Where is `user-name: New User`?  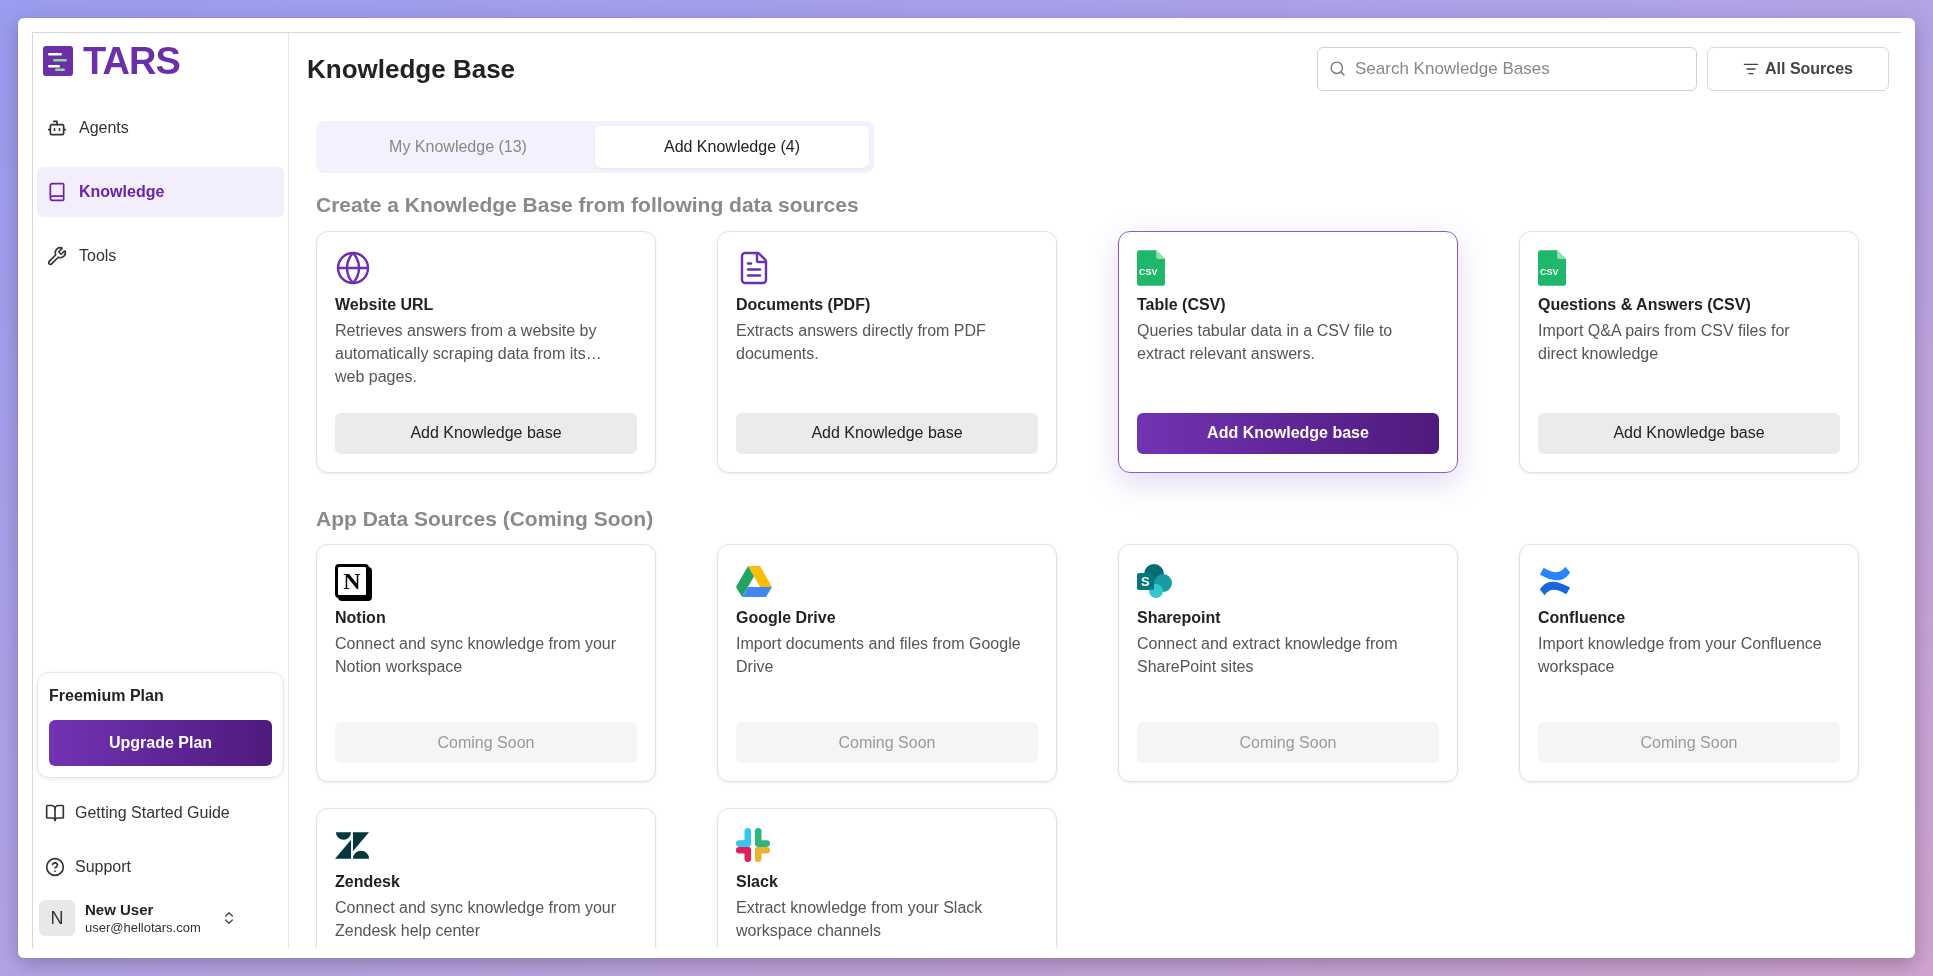
user-name: New User is located at coordinates (120, 909).